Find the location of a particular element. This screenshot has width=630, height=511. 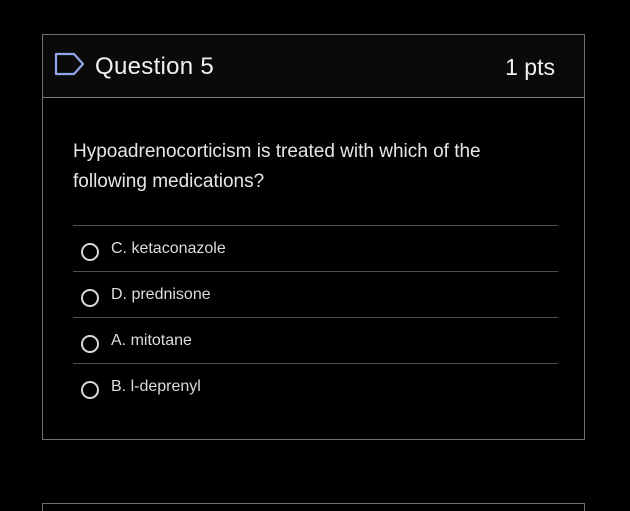

answer-label: A. mitotane is located at coordinates (151, 341).